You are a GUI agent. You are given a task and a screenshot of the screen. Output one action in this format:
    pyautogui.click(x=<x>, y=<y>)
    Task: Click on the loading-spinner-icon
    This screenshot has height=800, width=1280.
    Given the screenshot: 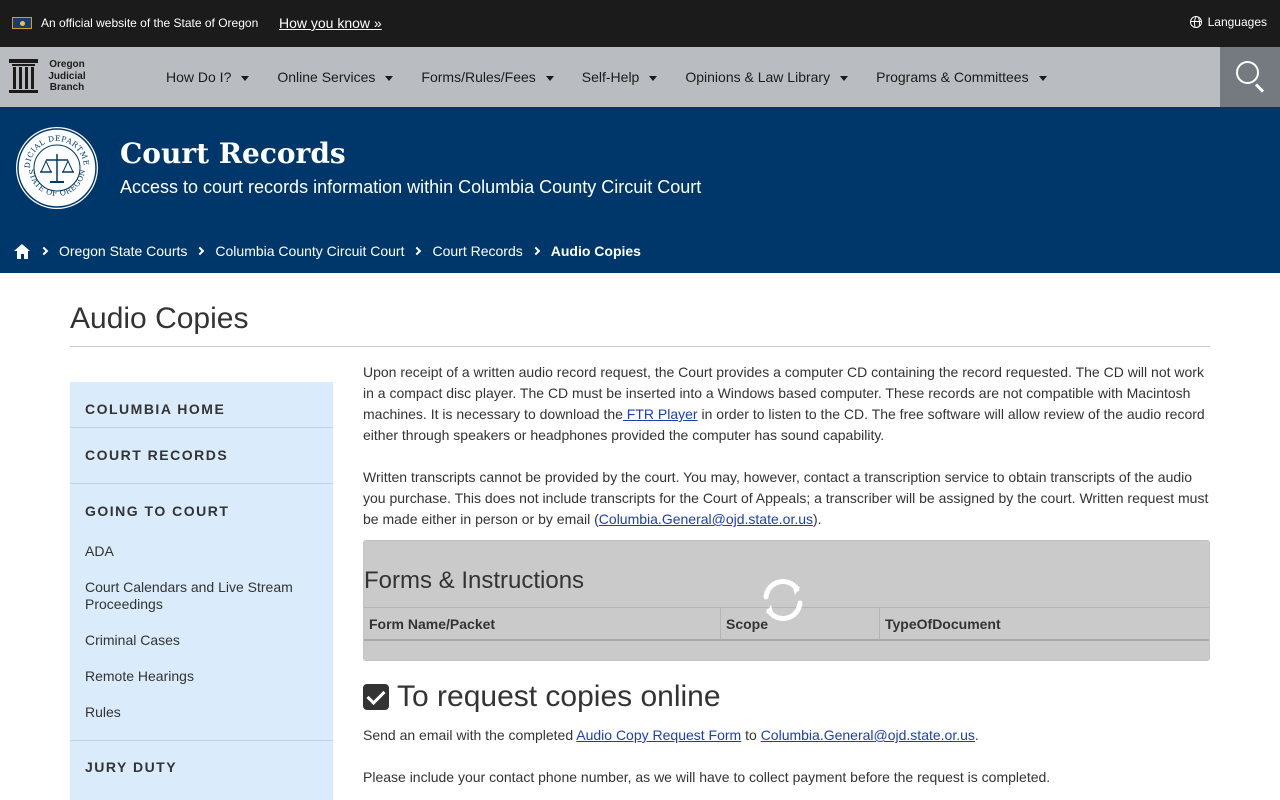 What is the action you would take?
    pyautogui.click(x=783, y=600)
    